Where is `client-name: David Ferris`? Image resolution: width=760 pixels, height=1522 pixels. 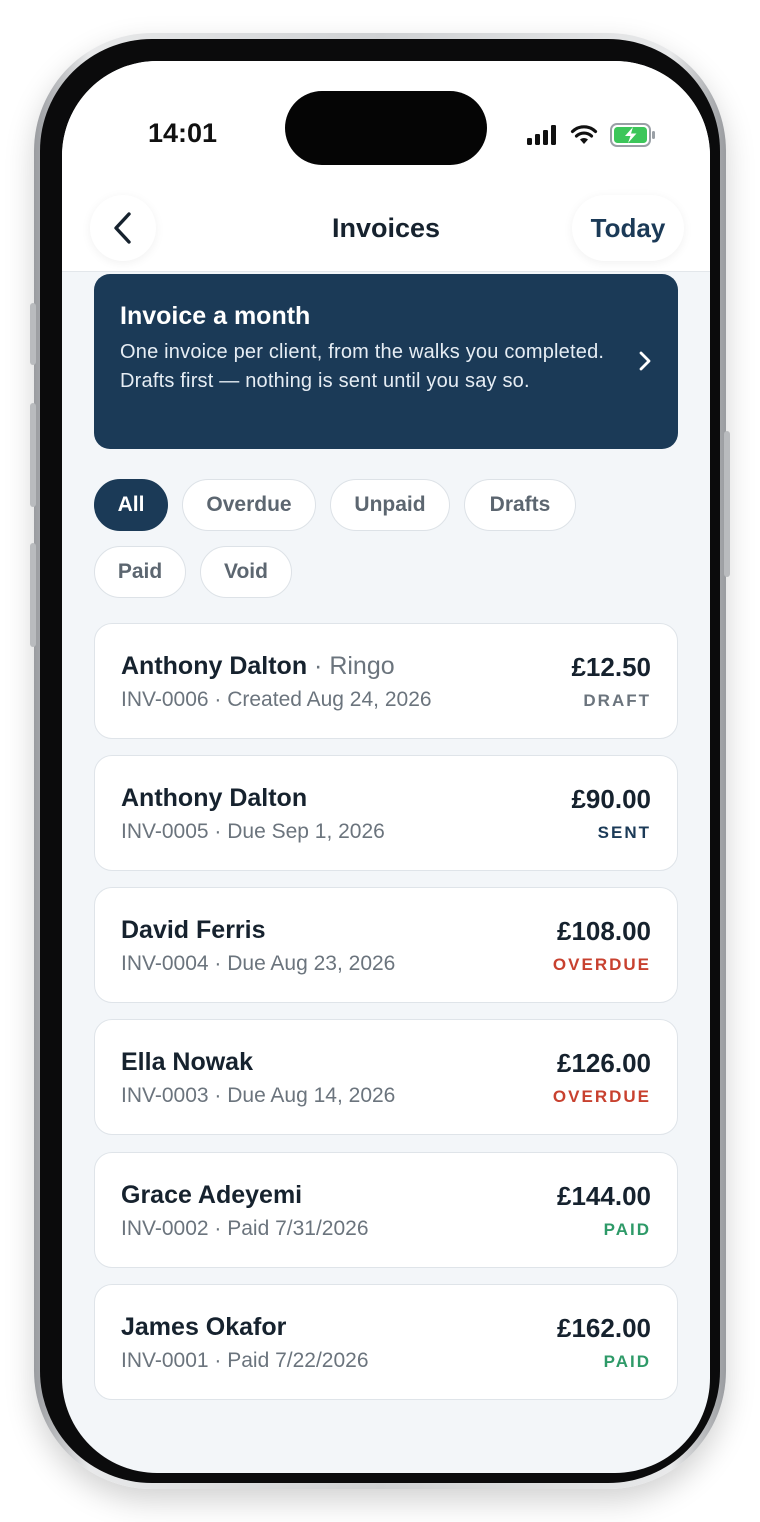 client-name: David Ferris is located at coordinates (193, 930).